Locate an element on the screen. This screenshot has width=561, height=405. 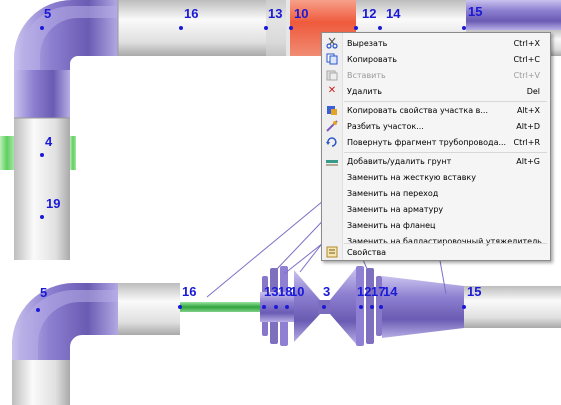
green-collar-right is located at coordinates (73, 153).